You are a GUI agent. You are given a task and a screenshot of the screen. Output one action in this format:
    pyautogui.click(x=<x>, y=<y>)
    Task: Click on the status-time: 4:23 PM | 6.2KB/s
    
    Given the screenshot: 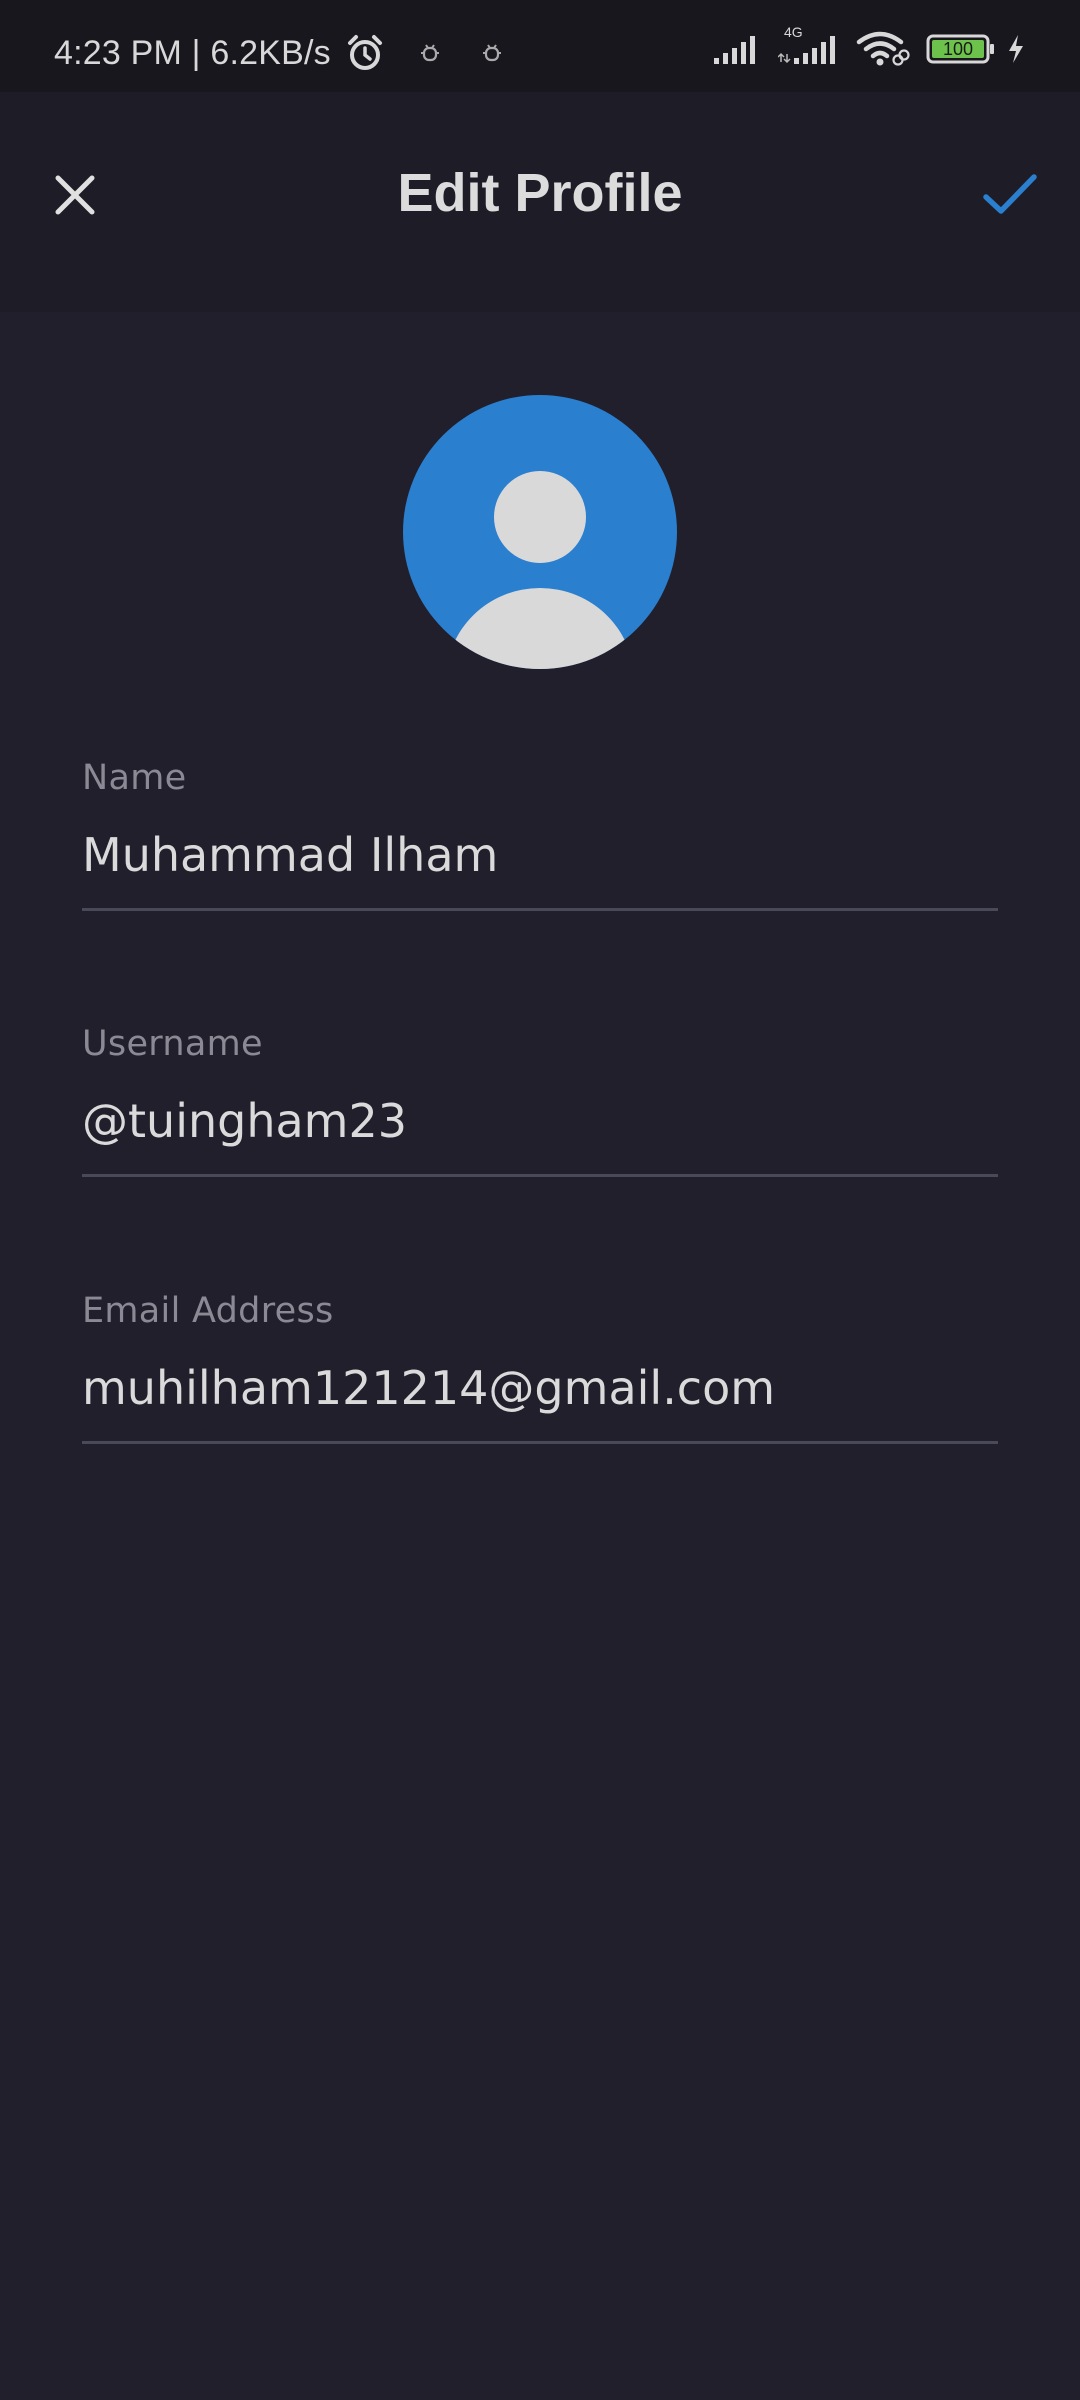 What is the action you would take?
    pyautogui.click(x=192, y=52)
    